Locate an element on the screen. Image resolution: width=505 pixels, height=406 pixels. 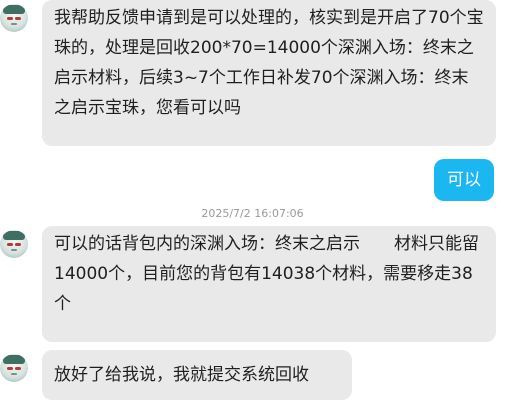
message-timestamp: 2025/7/2 16:07:06 is located at coordinates (252, 213).